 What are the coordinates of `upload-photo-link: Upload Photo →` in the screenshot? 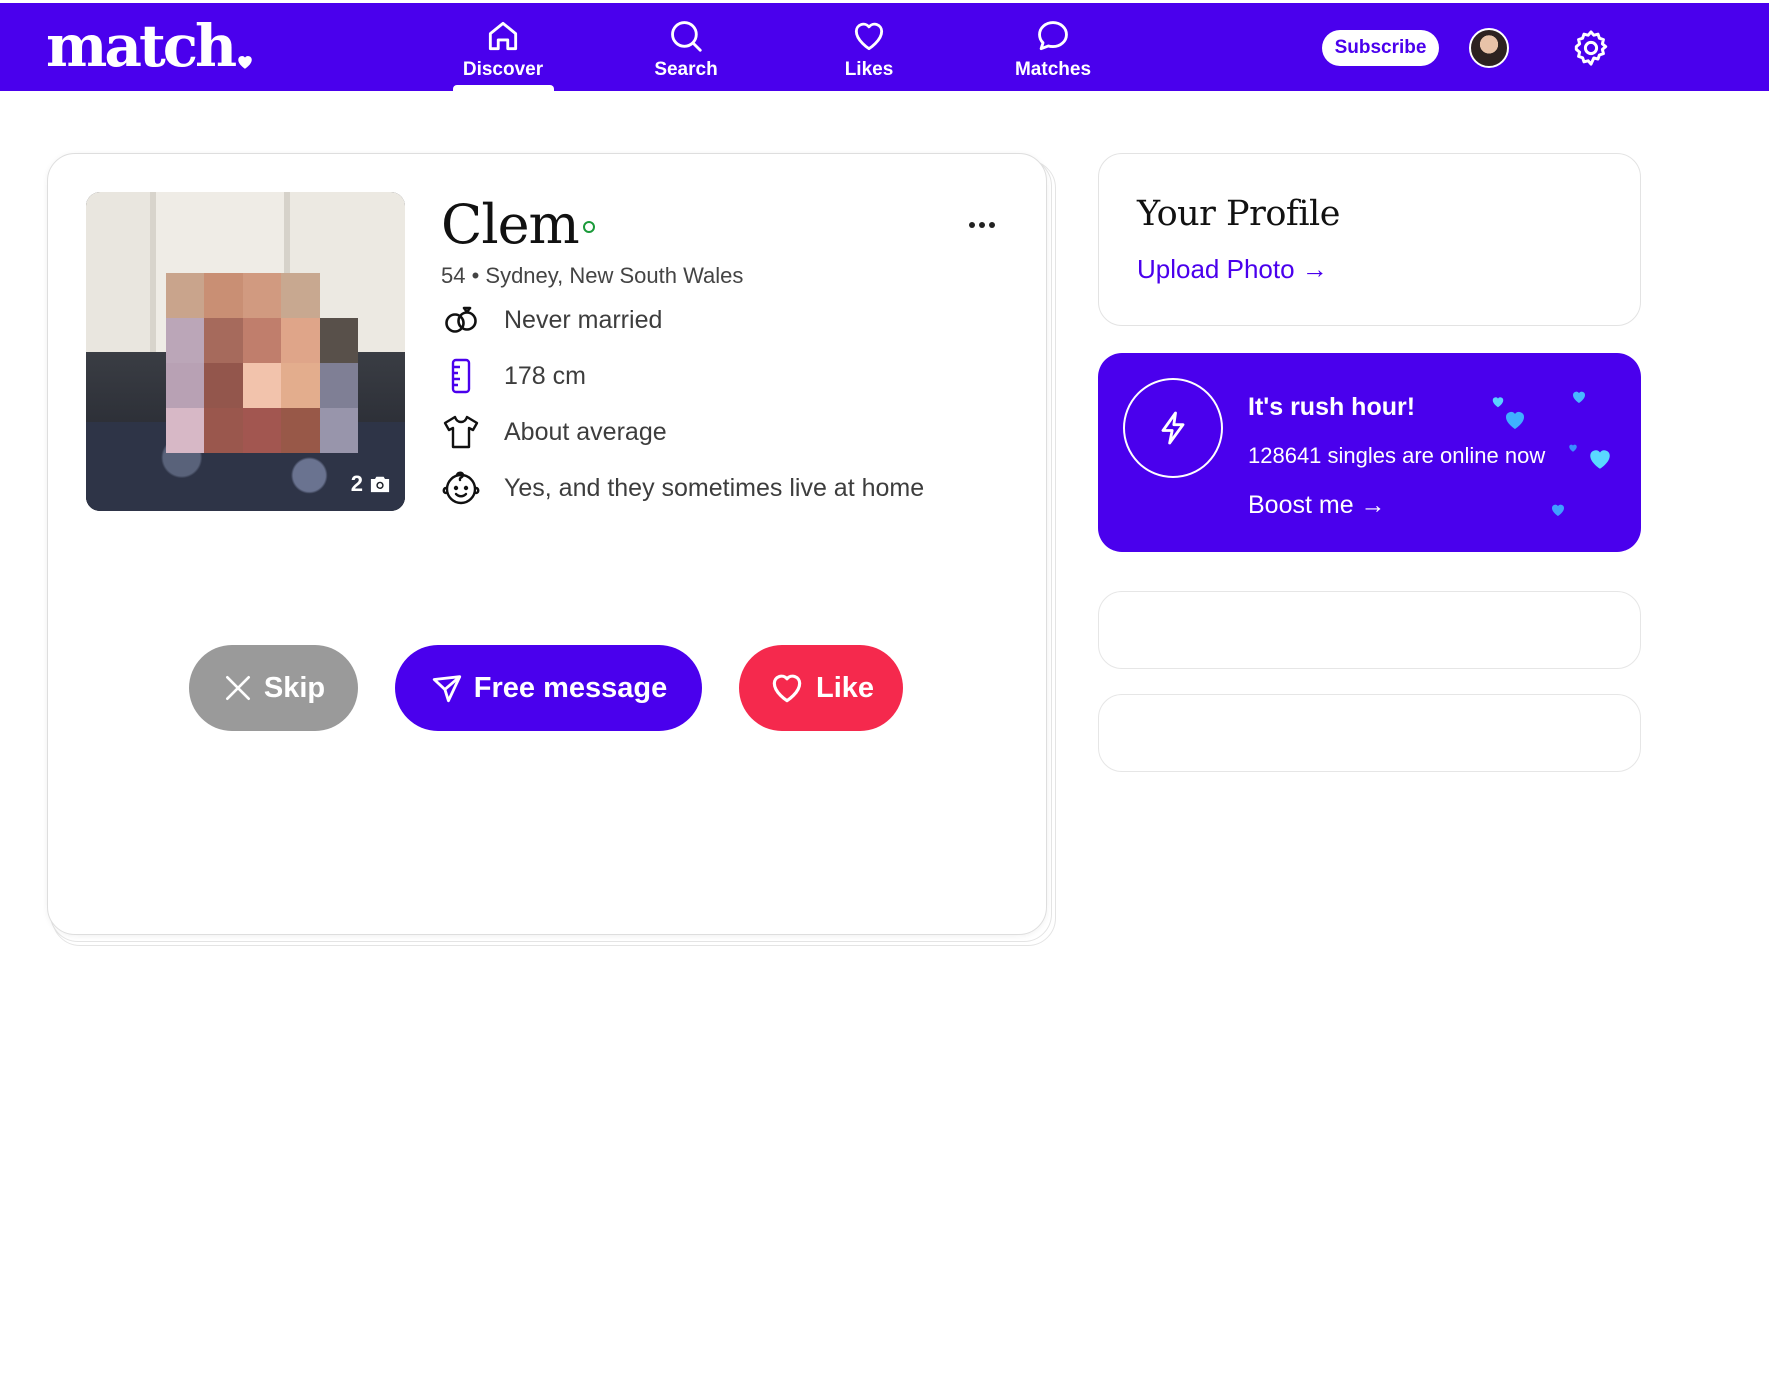 It's located at (1232, 269).